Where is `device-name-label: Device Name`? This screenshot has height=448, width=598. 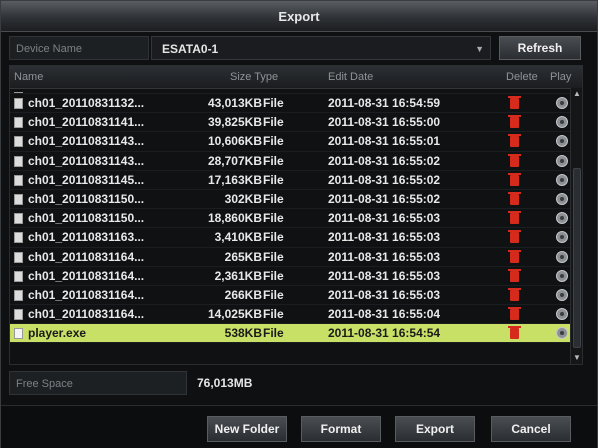
device-name-label: Device Name is located at coordinates (79, 48).